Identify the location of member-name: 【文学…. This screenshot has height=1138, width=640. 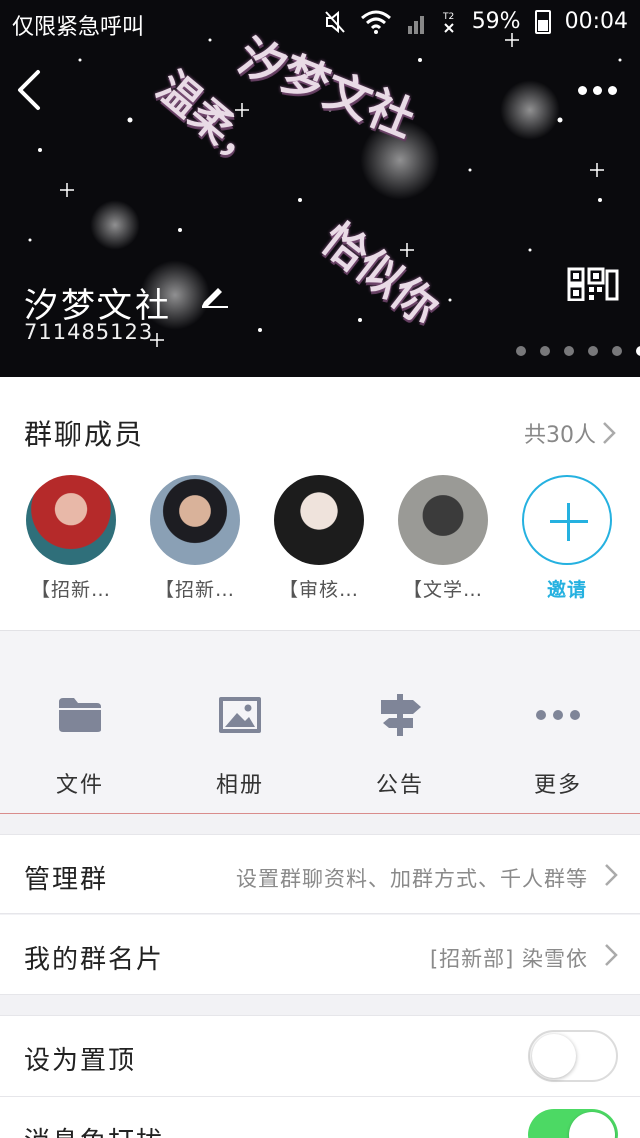
(442, 590).